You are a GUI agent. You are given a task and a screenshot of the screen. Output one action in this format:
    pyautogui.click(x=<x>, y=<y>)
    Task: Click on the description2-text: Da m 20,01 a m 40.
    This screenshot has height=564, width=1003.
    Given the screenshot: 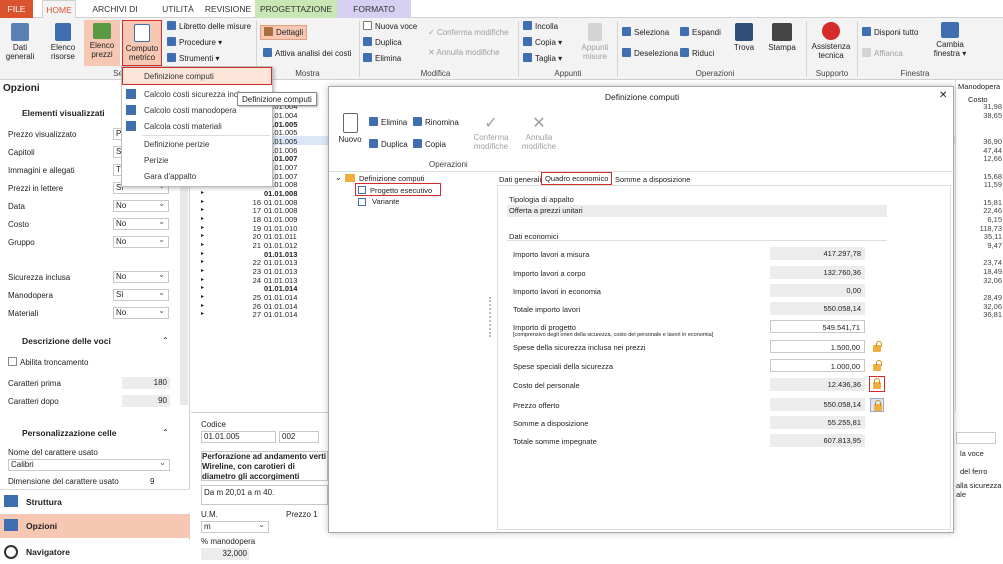 What is the action you would take?
    pyautogui.click(x=264, y=495)
    